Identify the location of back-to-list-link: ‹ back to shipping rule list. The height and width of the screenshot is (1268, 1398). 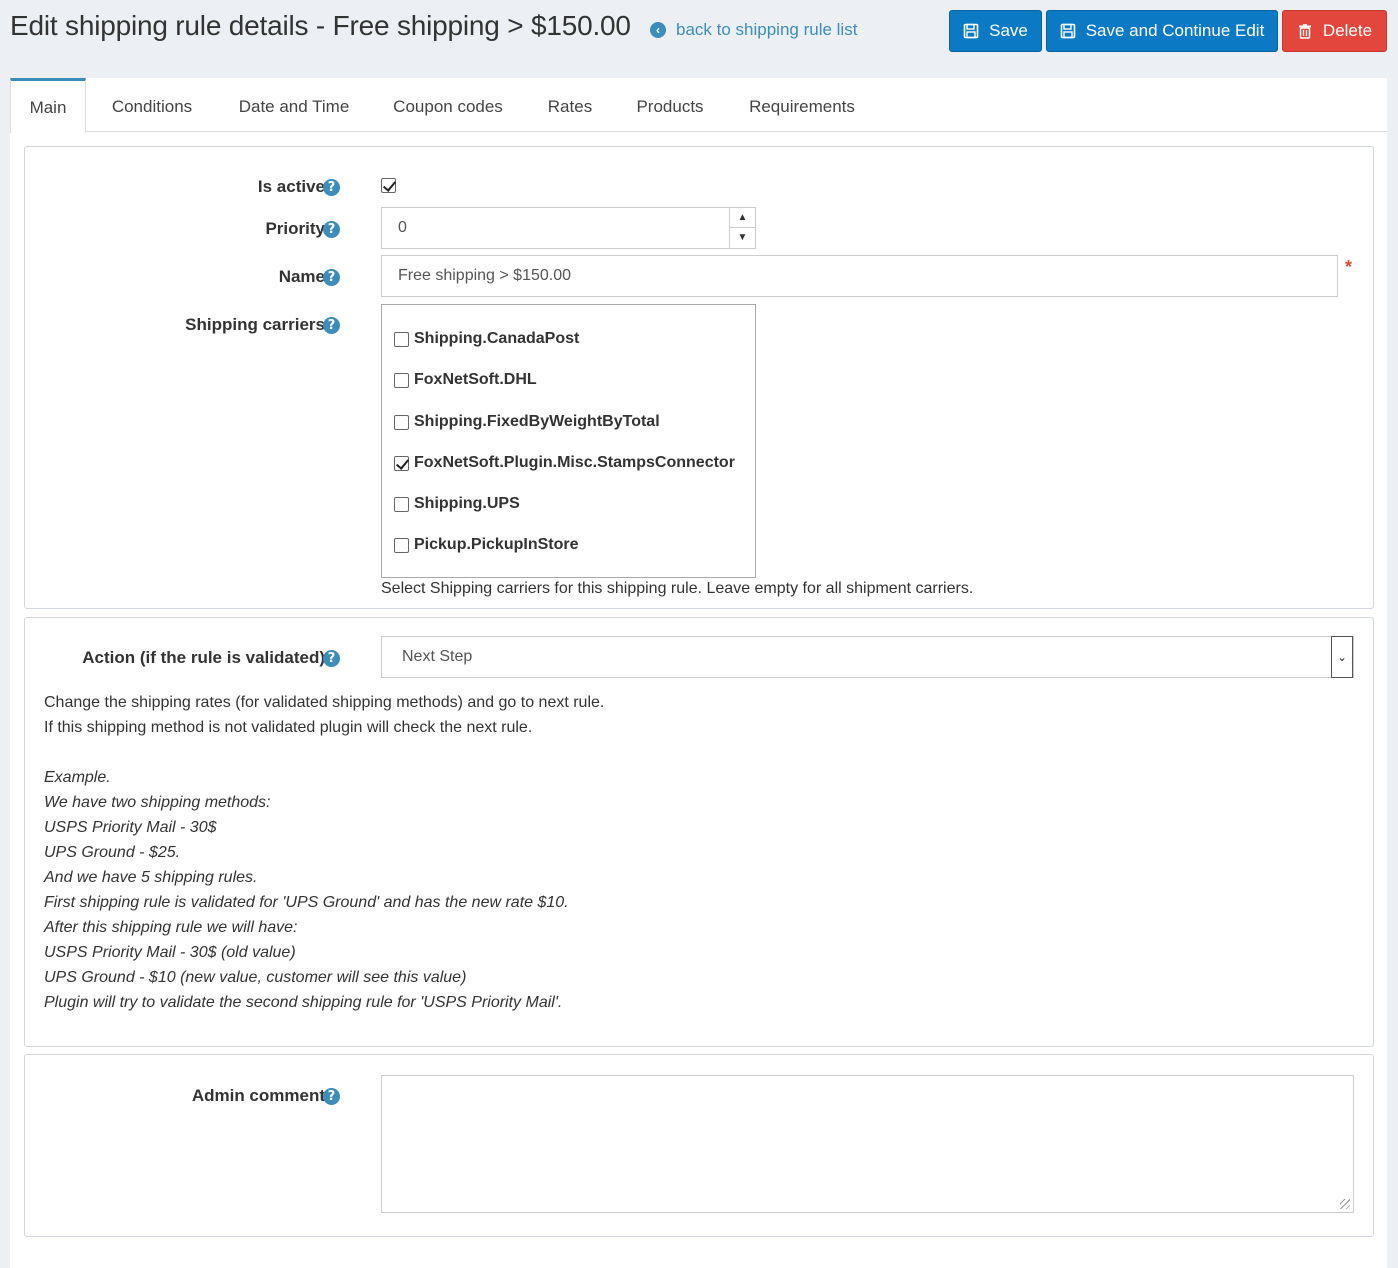
(753, 30).